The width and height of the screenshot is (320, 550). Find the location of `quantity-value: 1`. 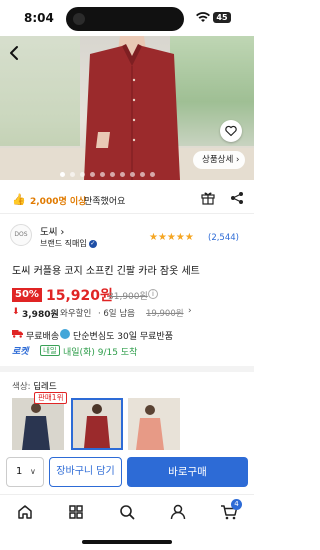

quantity-value: 1 is located at coordinates (19, 471).